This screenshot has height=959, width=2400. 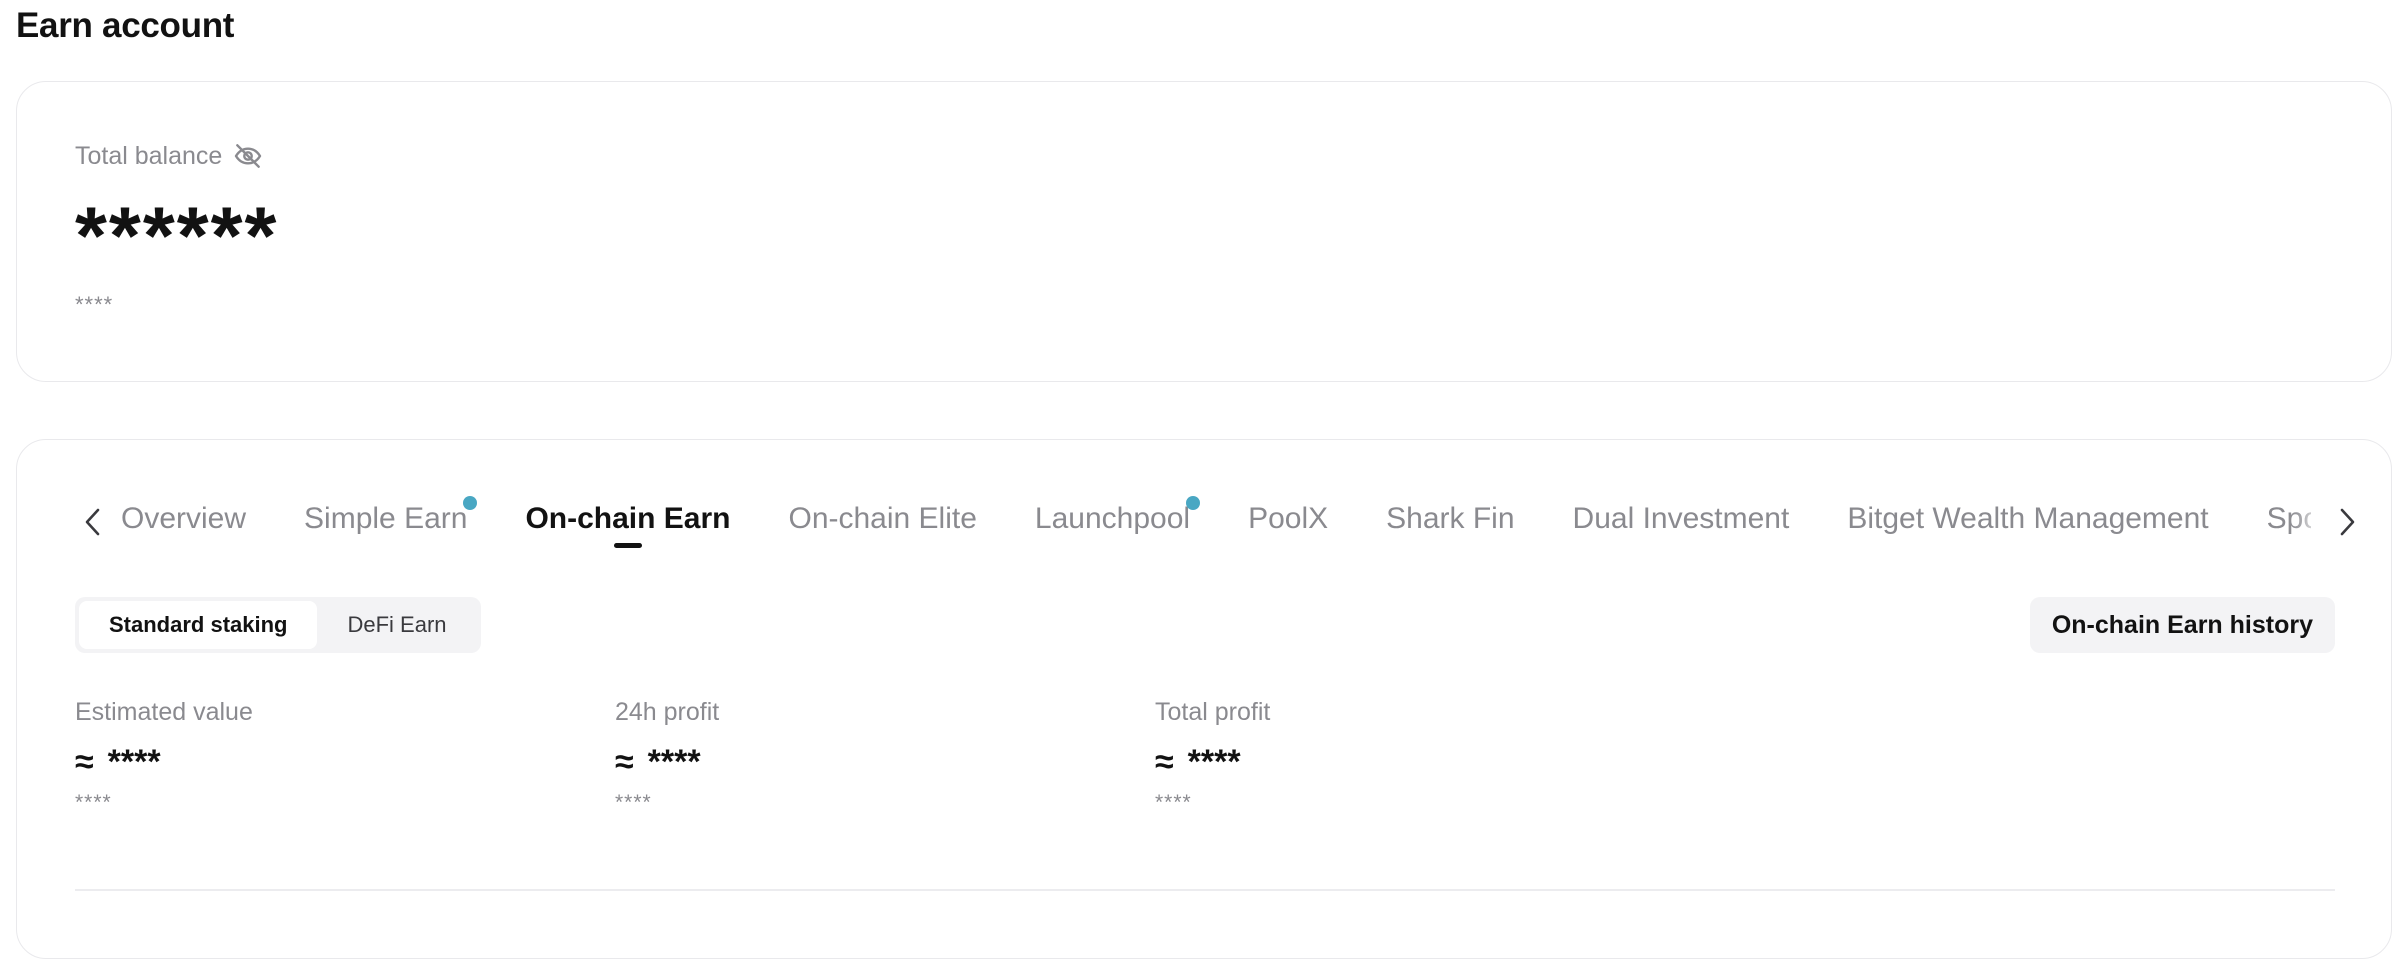 What do you see at coordinates (386, 518) in the screenshot?
I see `tab-label: Simple Earn` at bounding box center [386, 518].